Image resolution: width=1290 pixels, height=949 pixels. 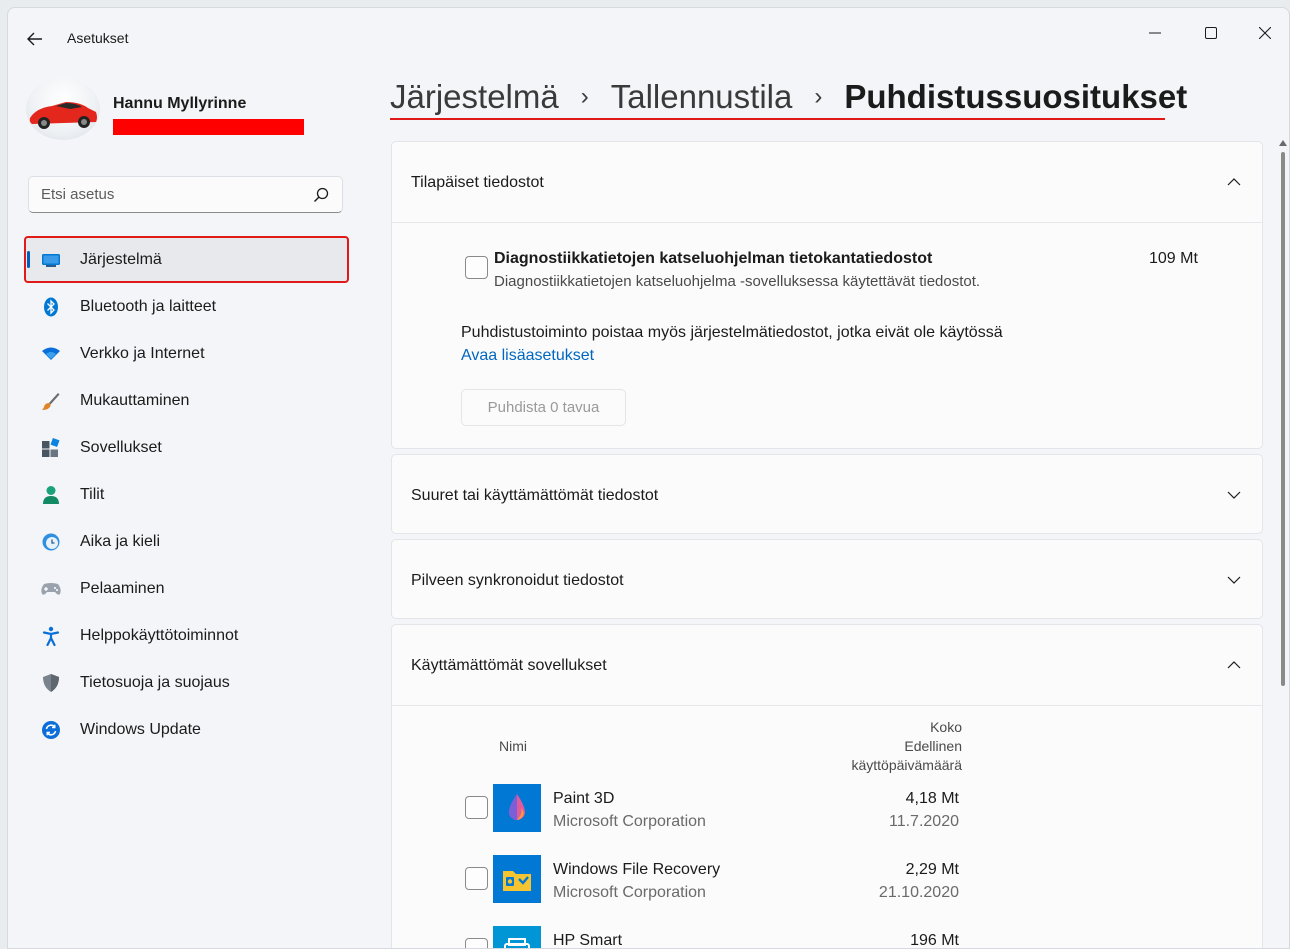 I want to click on gamepad-icon, so click(x=51, y=589).